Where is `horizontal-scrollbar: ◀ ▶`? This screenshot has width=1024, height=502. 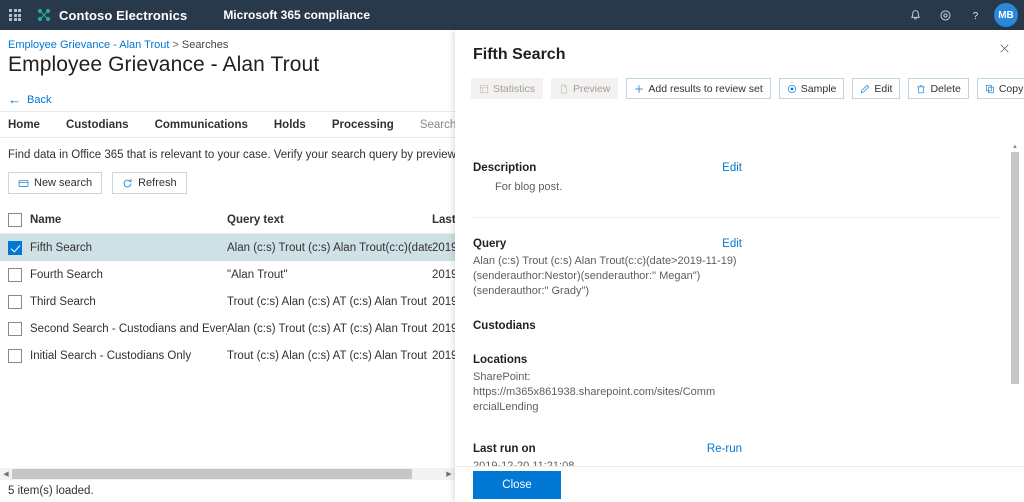
horizontal-scrollbar: ◀ ▶ is located at coordinates (227, 474).